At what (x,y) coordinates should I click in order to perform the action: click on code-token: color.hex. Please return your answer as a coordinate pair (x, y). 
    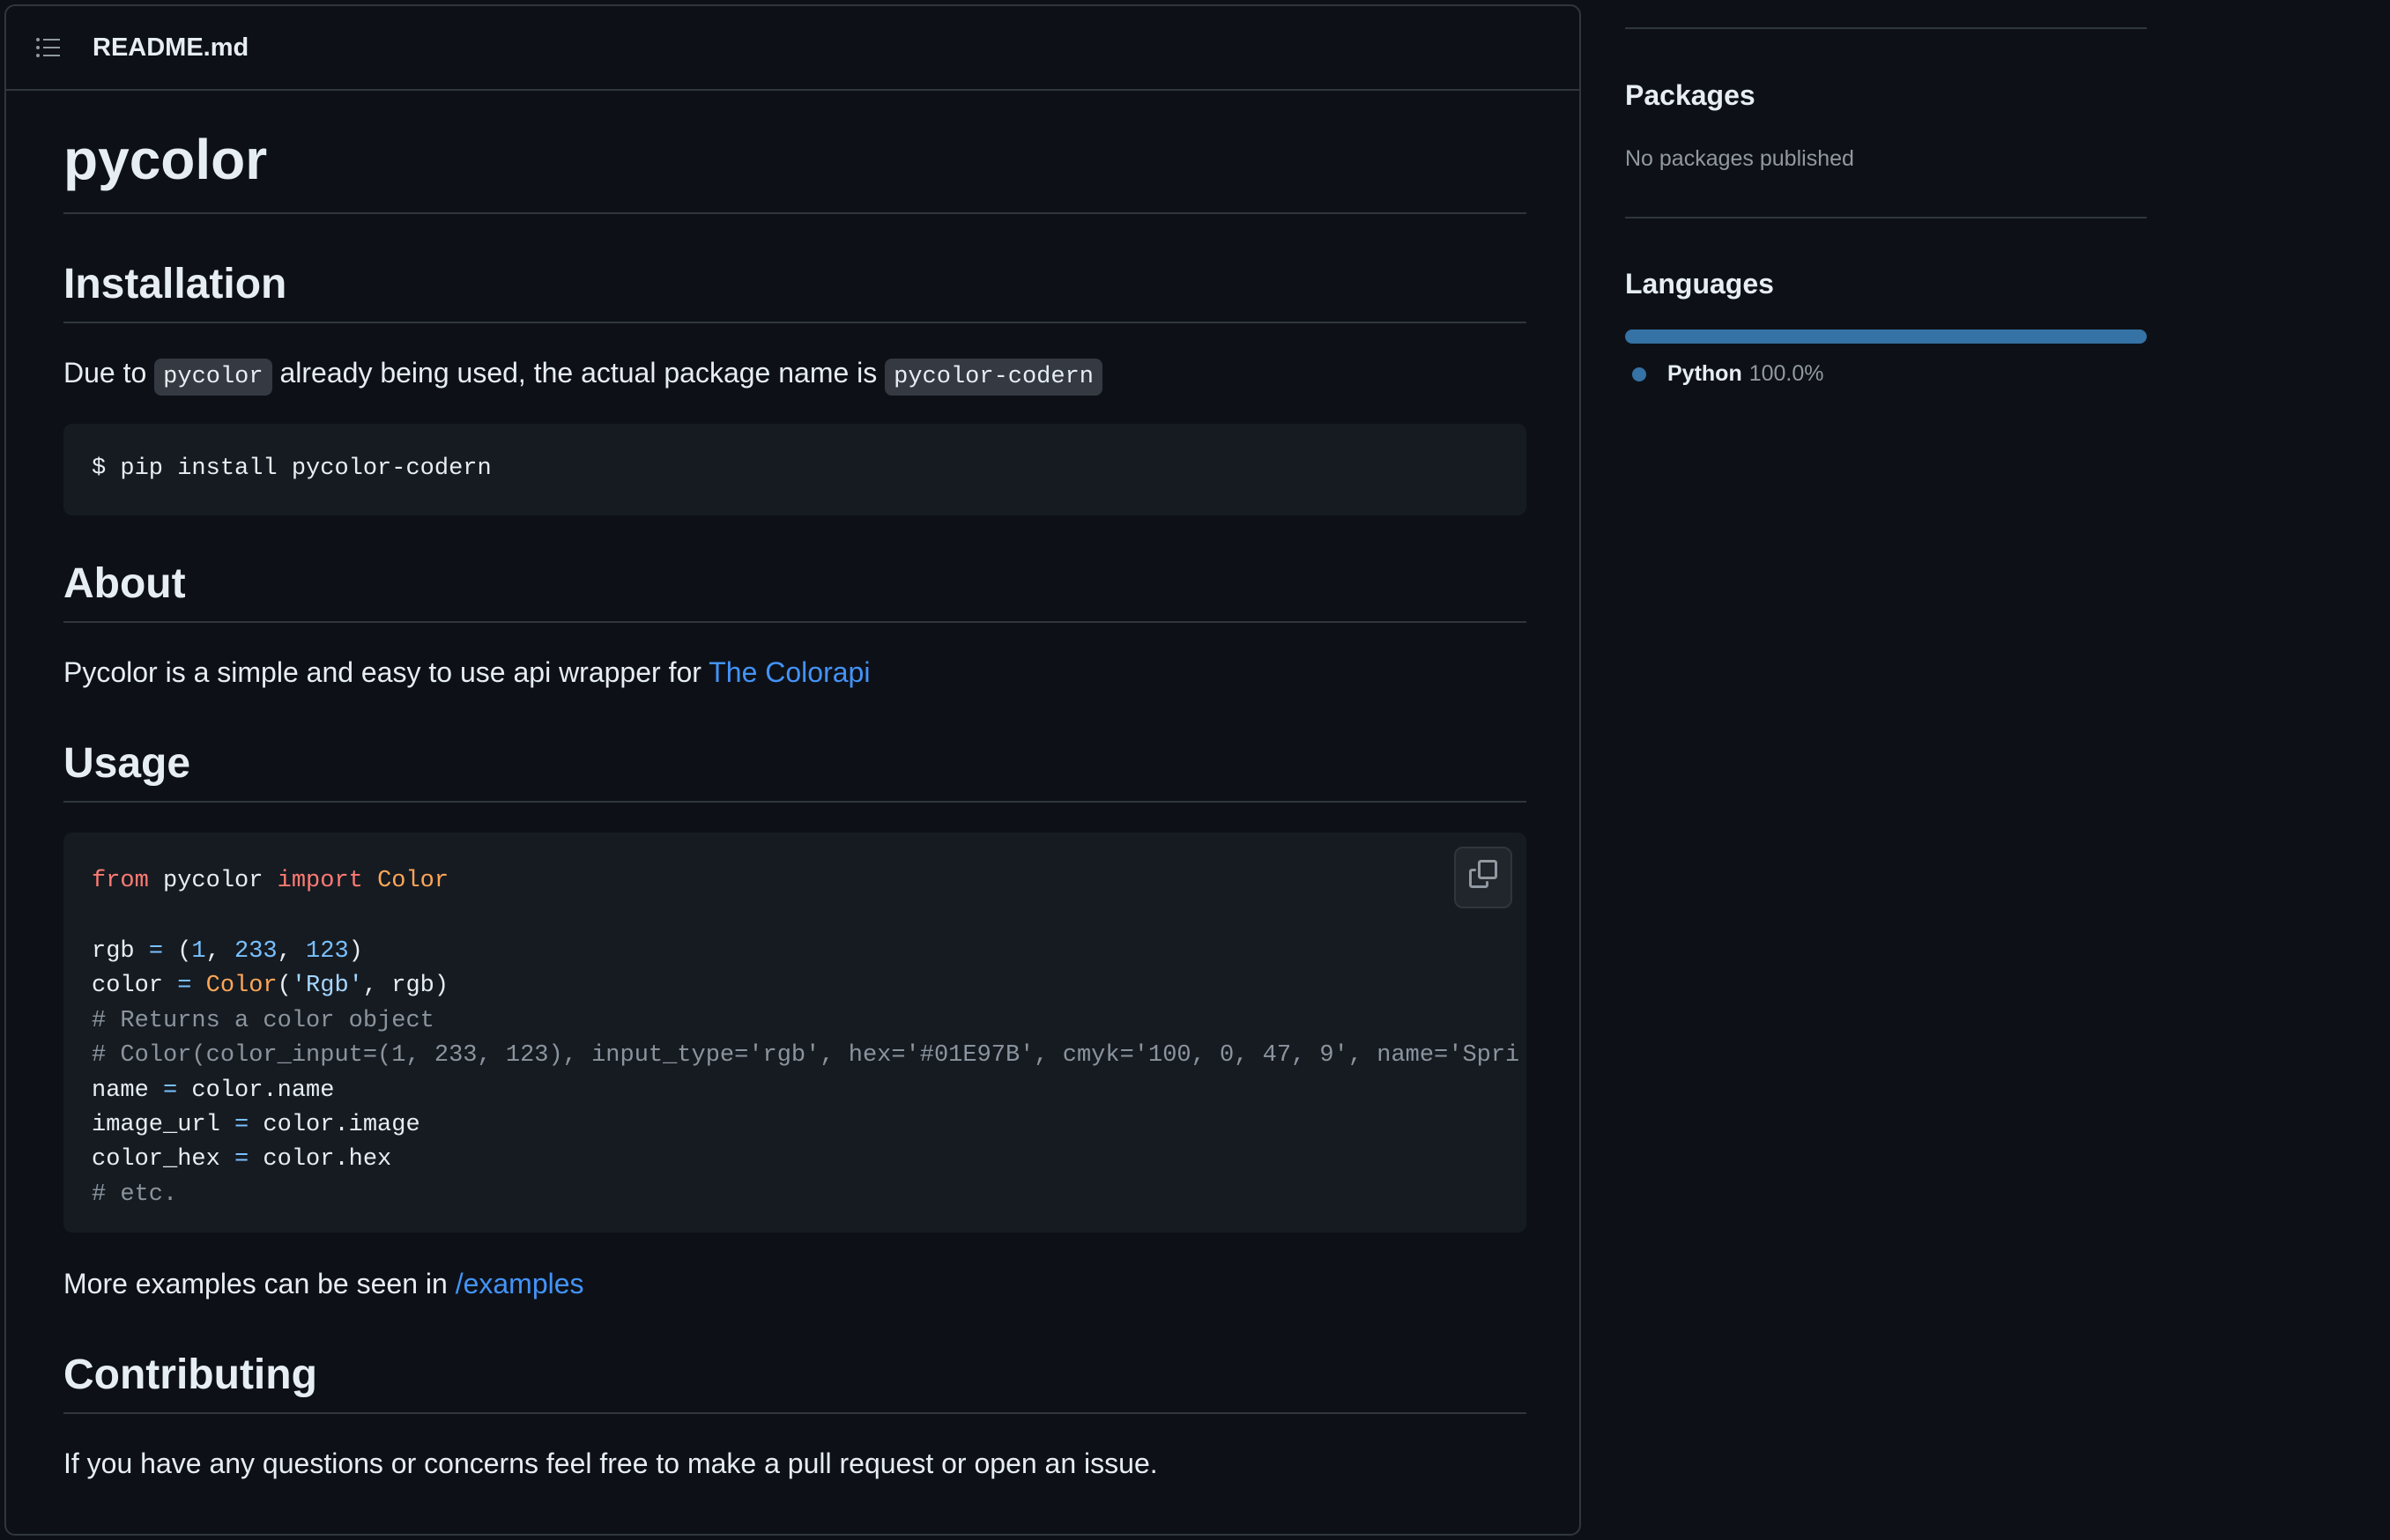
    Looking at the image, I should click on (320, 1160).